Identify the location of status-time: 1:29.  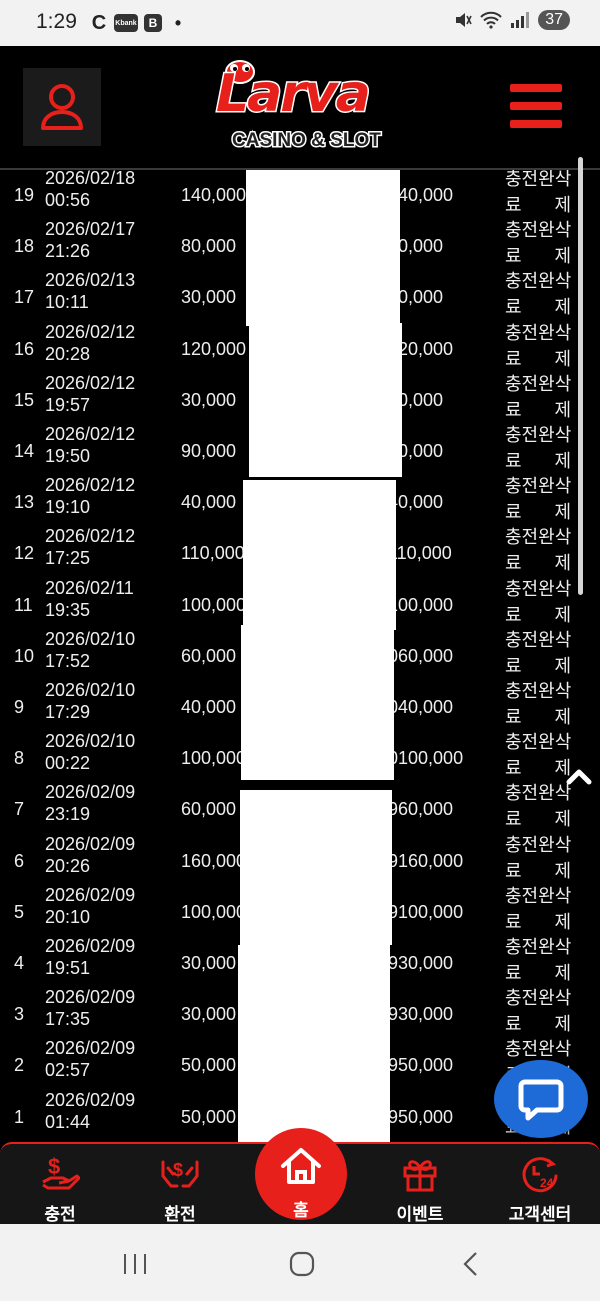
(56, 21).